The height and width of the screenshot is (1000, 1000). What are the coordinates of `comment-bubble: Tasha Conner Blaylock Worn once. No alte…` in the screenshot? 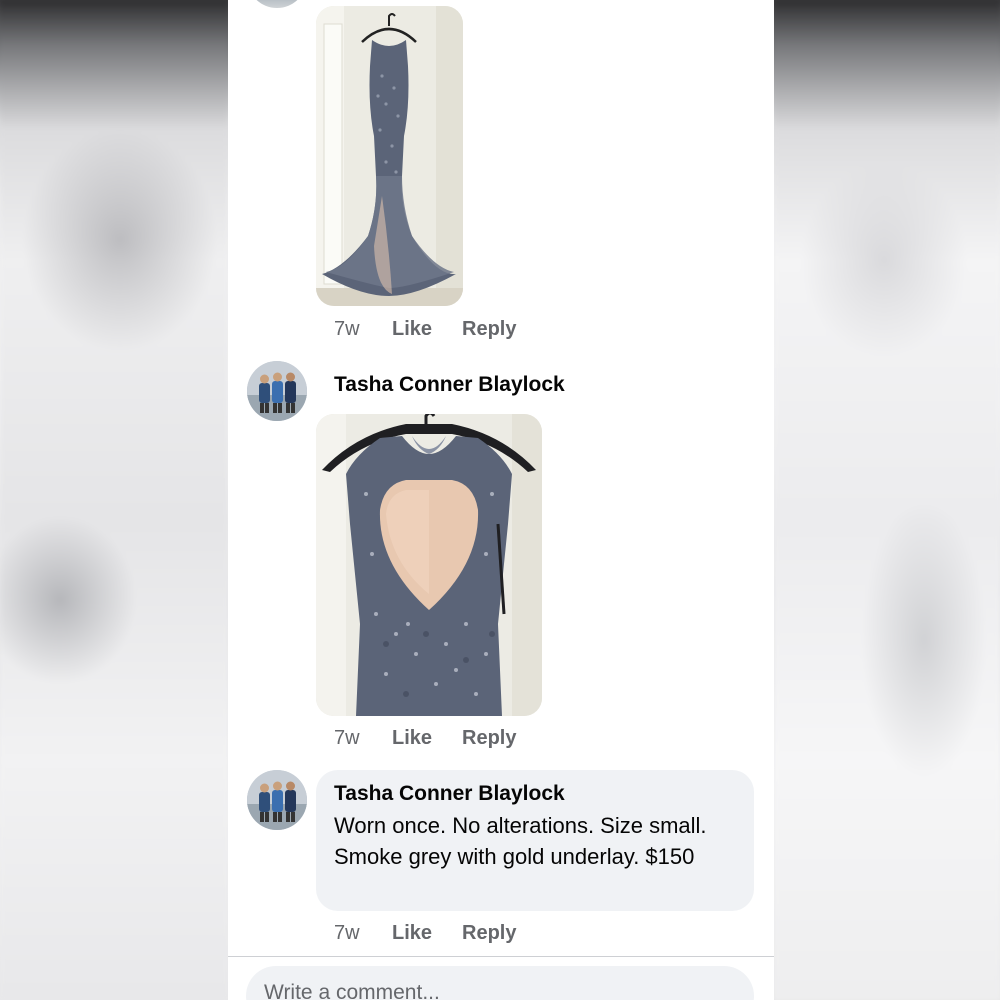 It's located at (535, 840).